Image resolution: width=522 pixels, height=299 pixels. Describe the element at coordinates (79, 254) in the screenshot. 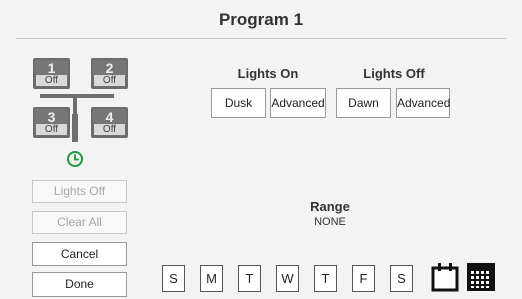

I see `cancel-button: Cancel` at that location.